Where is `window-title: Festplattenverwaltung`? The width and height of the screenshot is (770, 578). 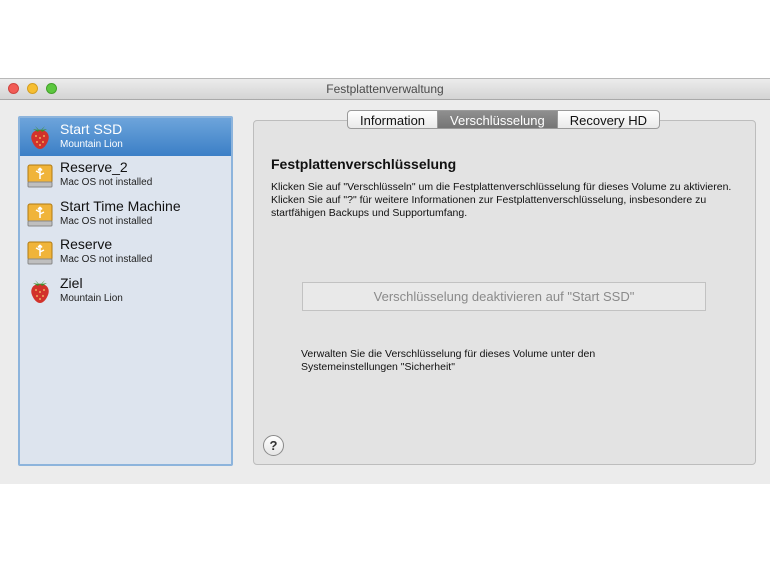
window-title: Festplattenverwaltung is located at coordinates (385, 89).